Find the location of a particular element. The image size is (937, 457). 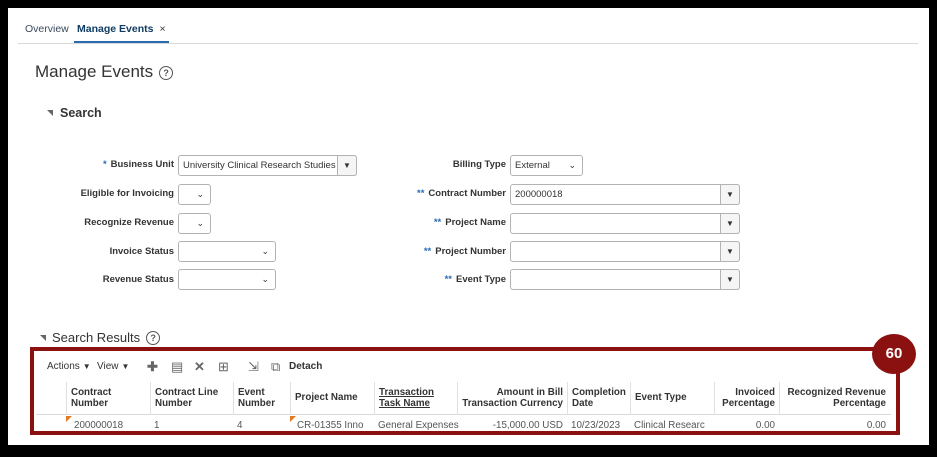

table-cell: General Expenses is located at coordinates (418, 425).